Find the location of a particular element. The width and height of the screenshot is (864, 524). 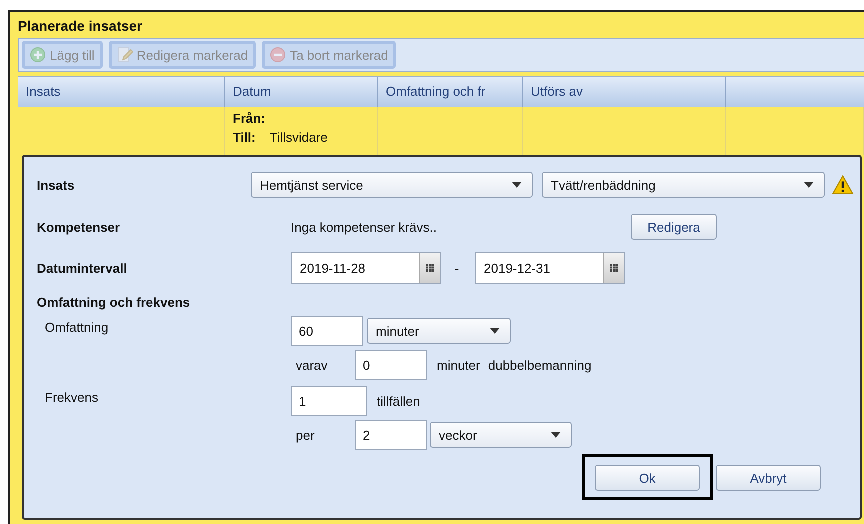

field-label: Insats is located at coordinates (56, 185).